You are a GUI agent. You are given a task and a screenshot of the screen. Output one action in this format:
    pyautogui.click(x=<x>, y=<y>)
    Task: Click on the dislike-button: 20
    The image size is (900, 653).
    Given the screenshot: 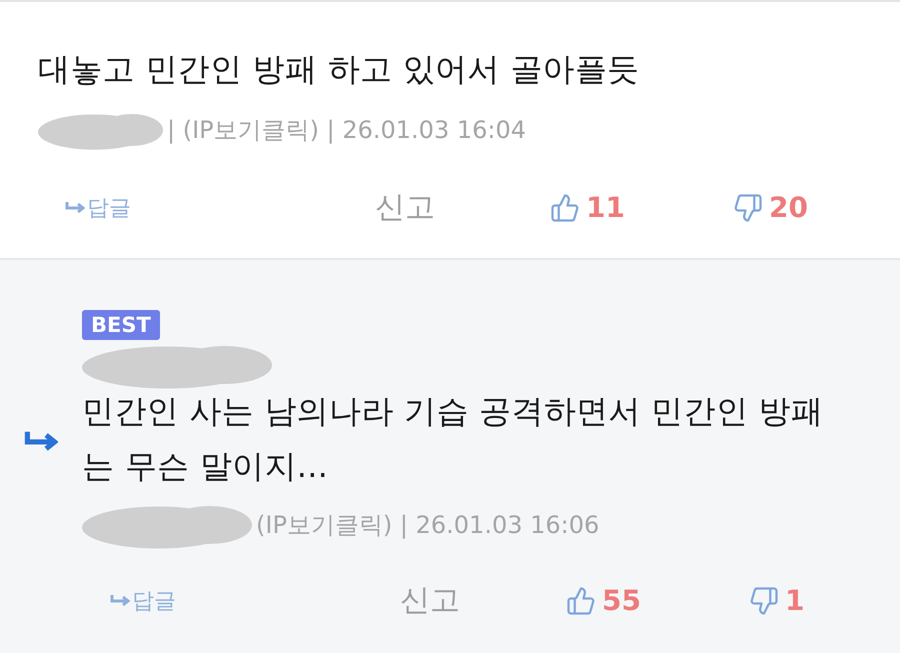 What is the action you would take?
    pyautogui.click(x=816, y=207)
    